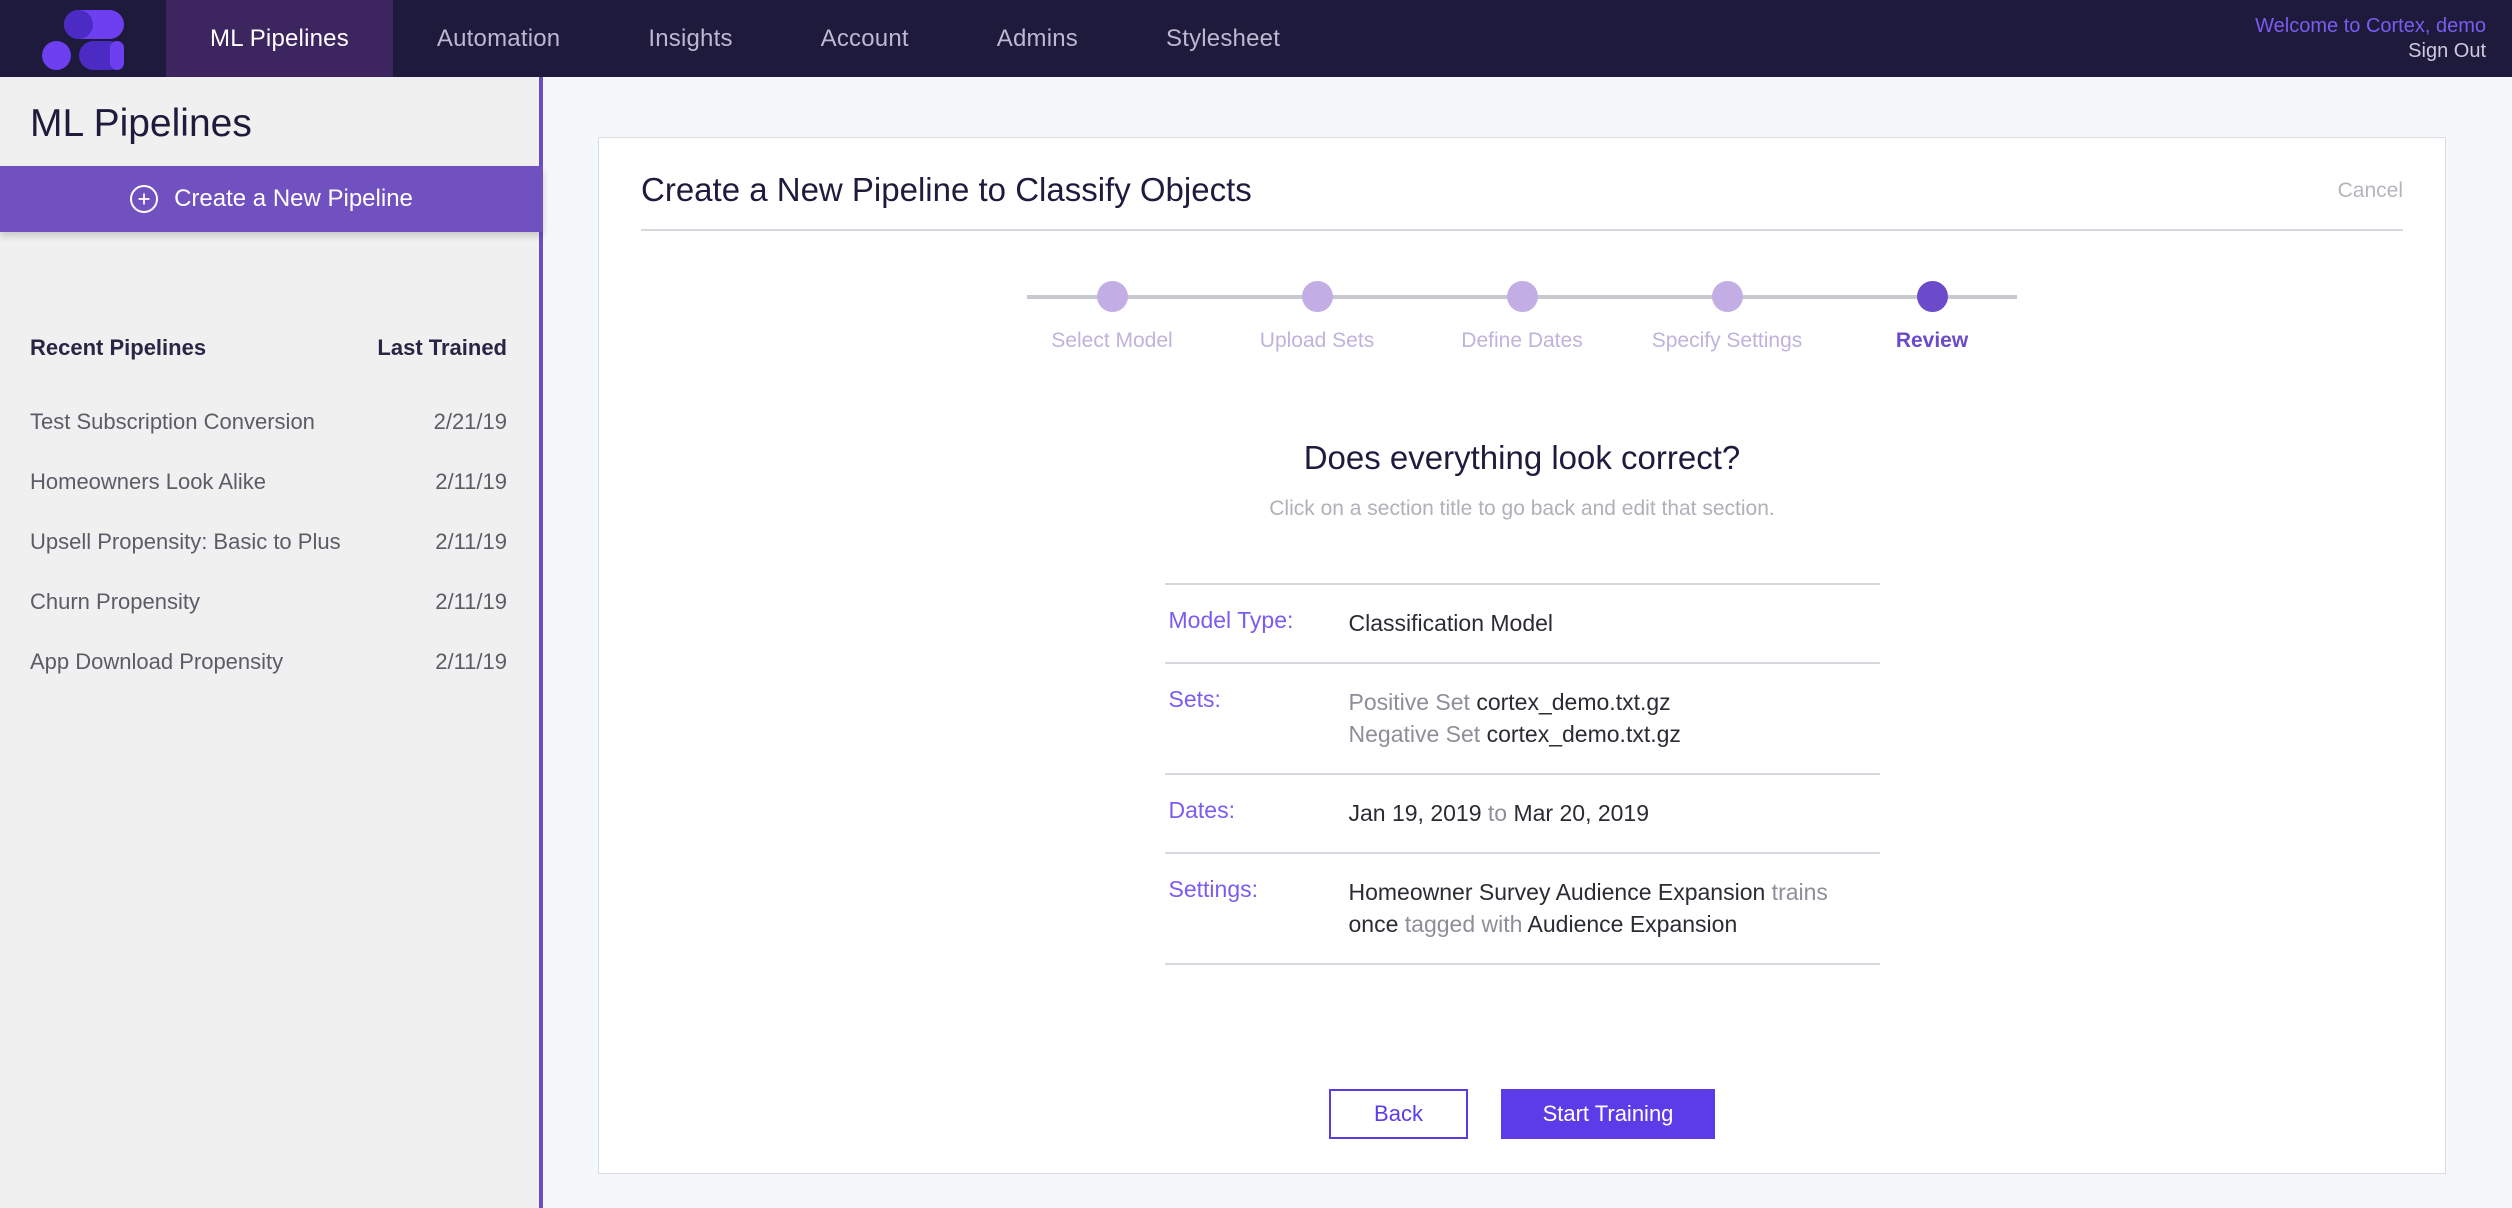  I want to click on pipeline-name: Churn Propensity, so click(115, 601).